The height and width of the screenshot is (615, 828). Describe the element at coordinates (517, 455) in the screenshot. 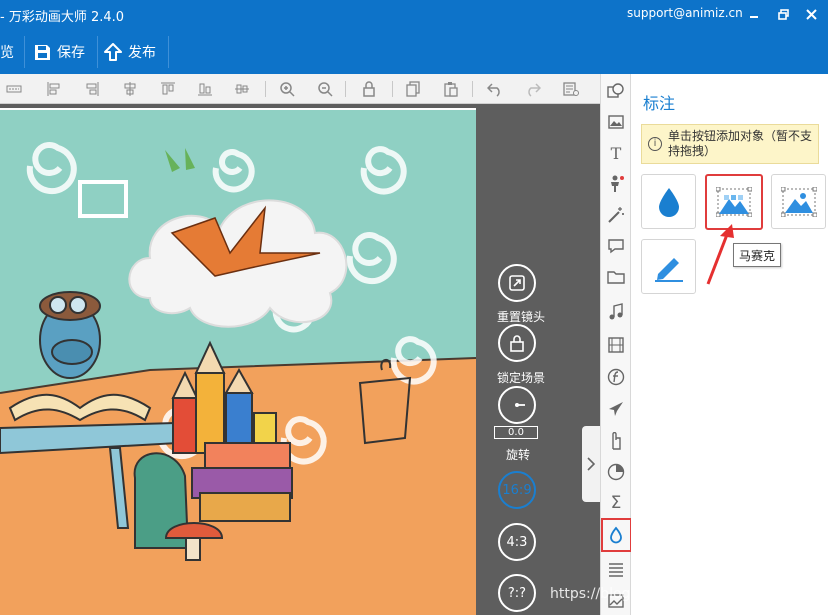

I see `rotate-label: 旋转` at that location.